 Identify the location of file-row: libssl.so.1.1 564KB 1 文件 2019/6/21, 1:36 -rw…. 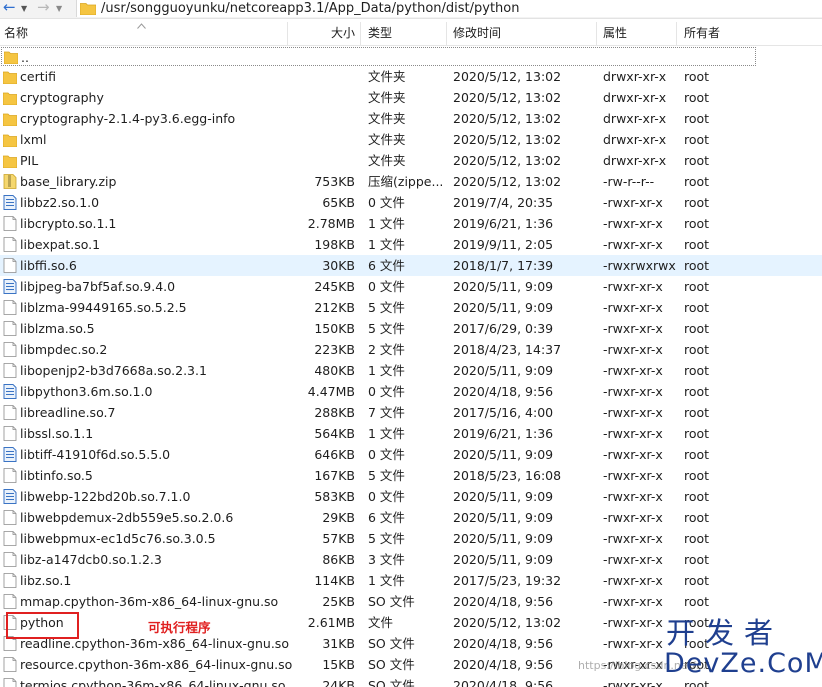
(411, 433).